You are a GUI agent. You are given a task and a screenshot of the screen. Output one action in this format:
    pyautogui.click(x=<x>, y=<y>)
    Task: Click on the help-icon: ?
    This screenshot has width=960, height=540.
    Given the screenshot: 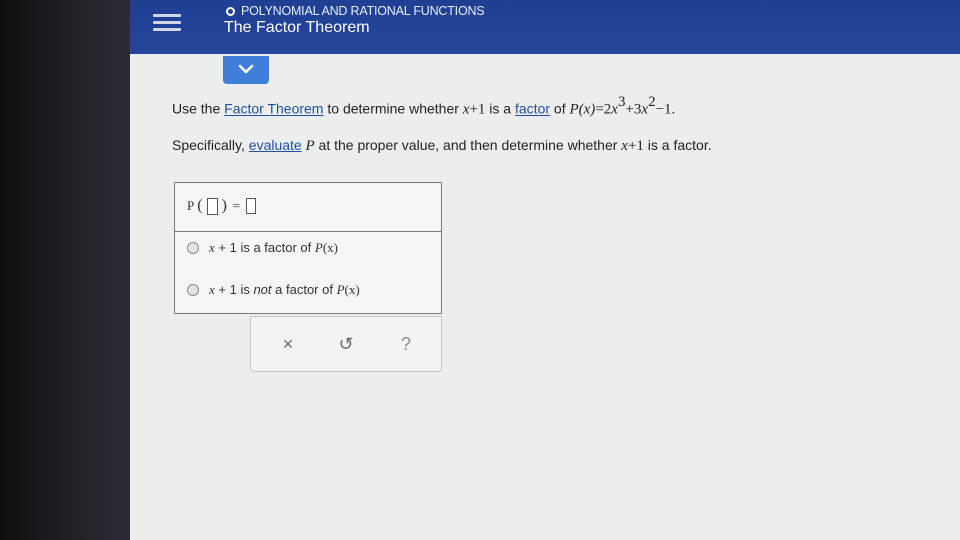 What is the action you would take?
    pyautogui.click(x=406, y=344)
    